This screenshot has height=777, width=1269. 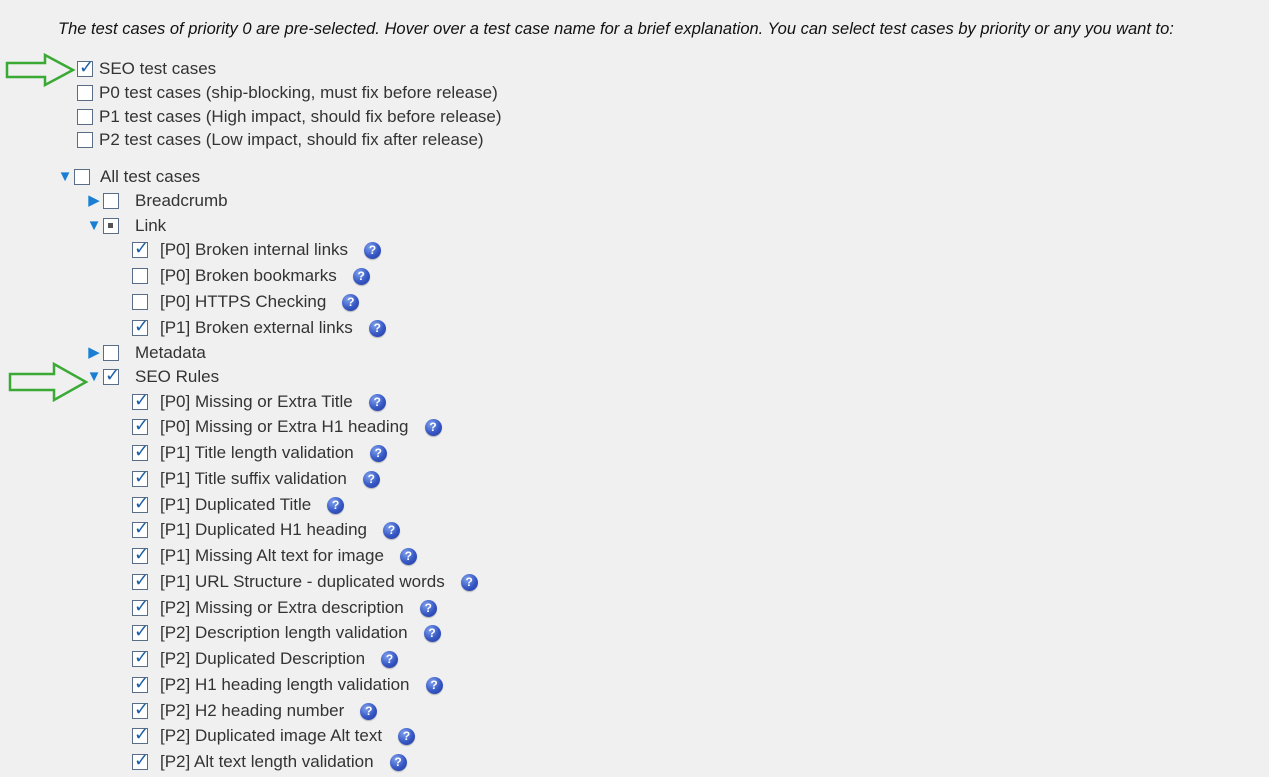 What do you see at coordinates (181, 200) in the screenshot?
I see `checkbox-label: Breadcrumb` at bounding box center [181, 200].